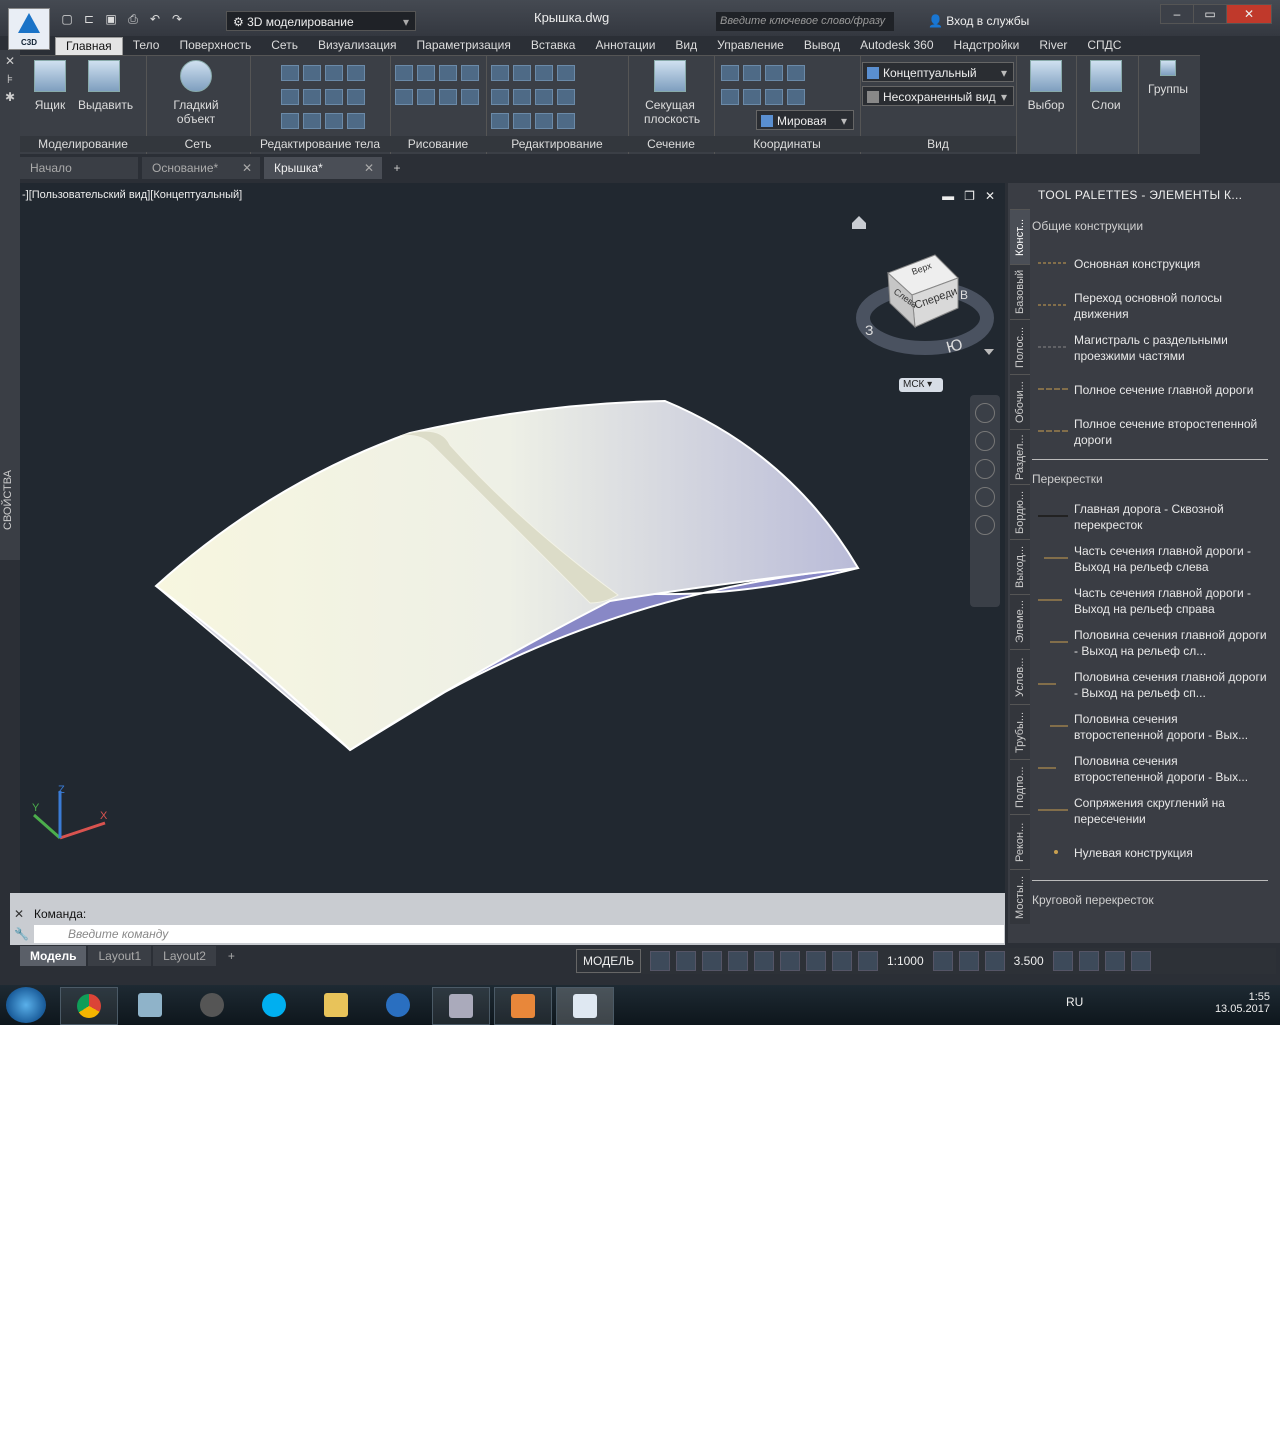  What do you see at coordinates (29, 29) in the screenshot?
I see `app-menu-button: C3D` at bounding box center [29, 29].